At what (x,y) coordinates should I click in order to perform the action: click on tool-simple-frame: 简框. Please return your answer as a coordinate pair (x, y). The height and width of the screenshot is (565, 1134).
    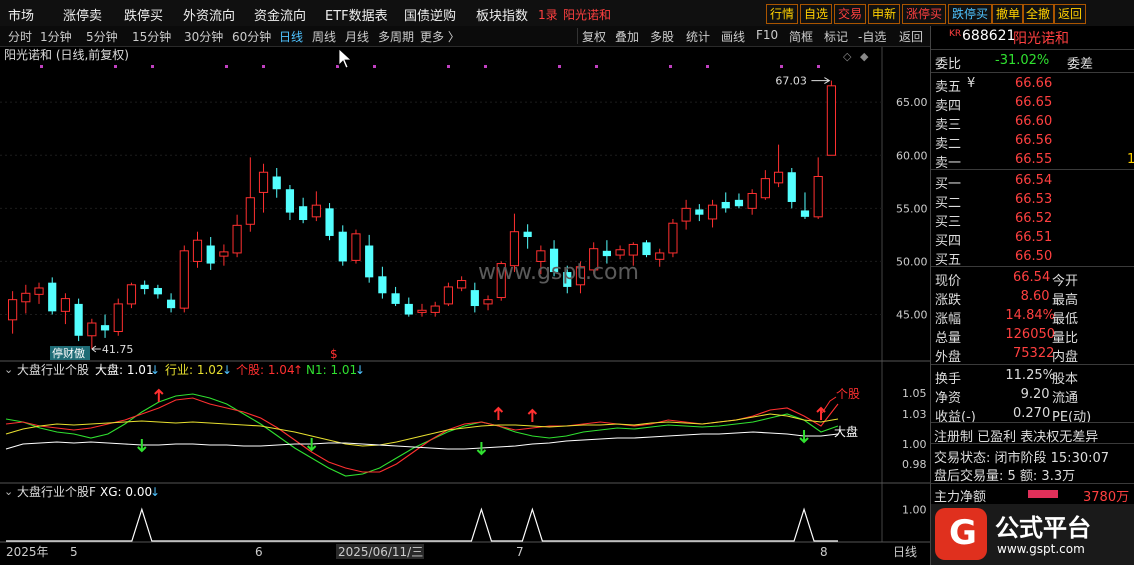
    Looking at the image, I should click on (801, 36).